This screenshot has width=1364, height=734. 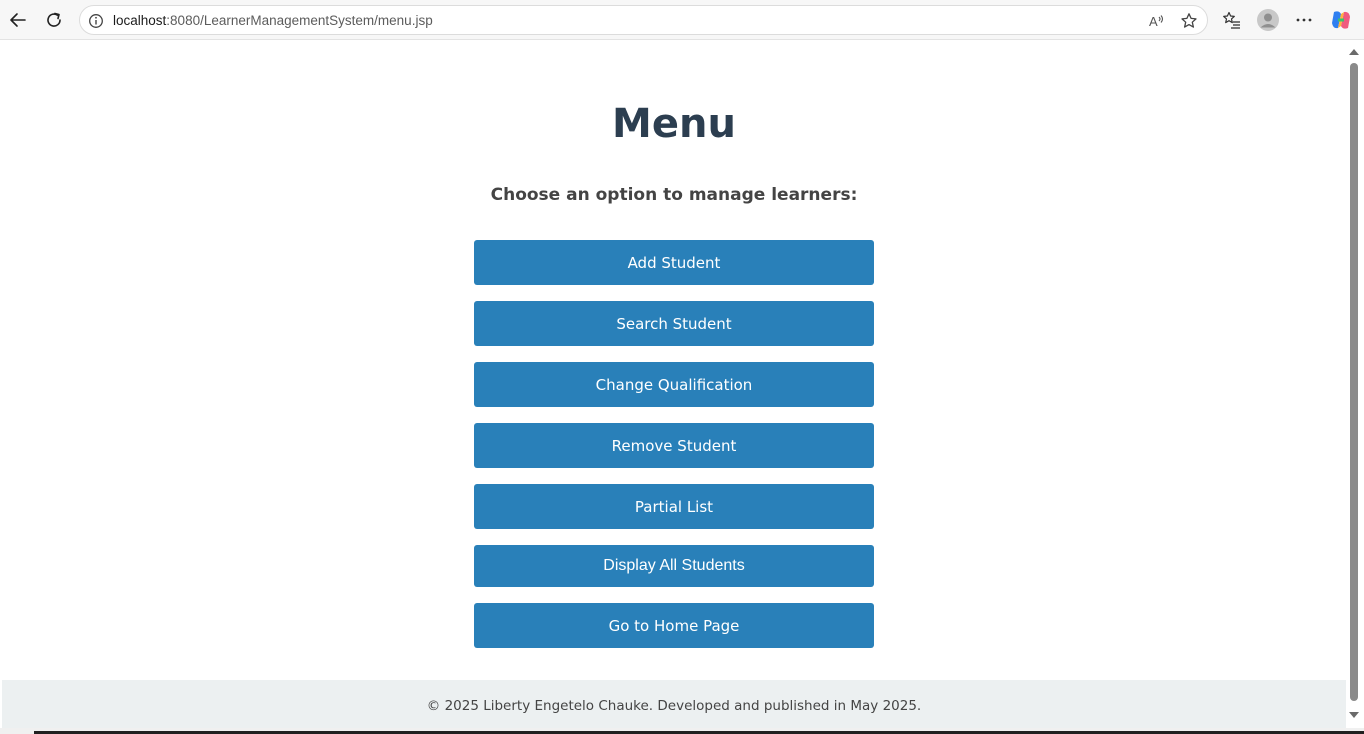 I want to click on url-host: localhost, so click(x=140, y=20).